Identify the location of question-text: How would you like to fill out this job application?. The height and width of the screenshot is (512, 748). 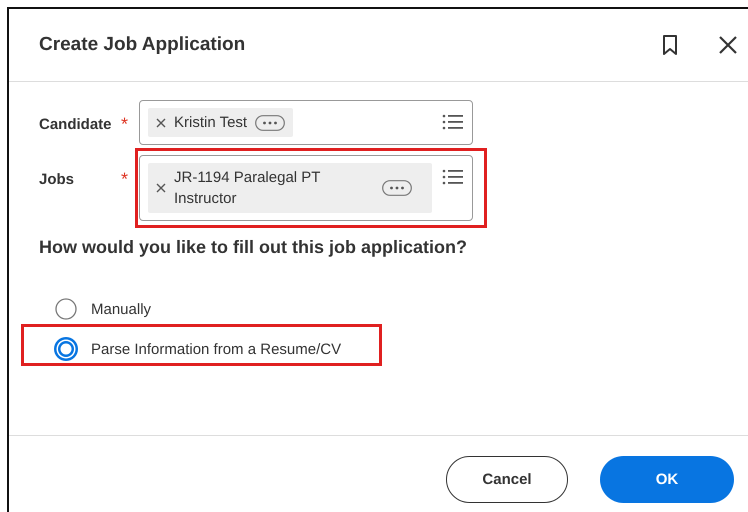
(253, 247).